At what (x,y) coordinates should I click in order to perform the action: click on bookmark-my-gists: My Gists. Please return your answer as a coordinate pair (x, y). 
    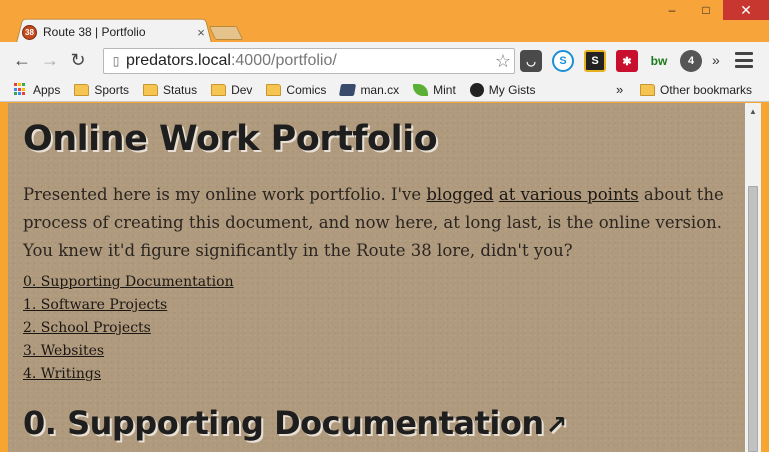
    Looking at the image, I should click on (502, 89).